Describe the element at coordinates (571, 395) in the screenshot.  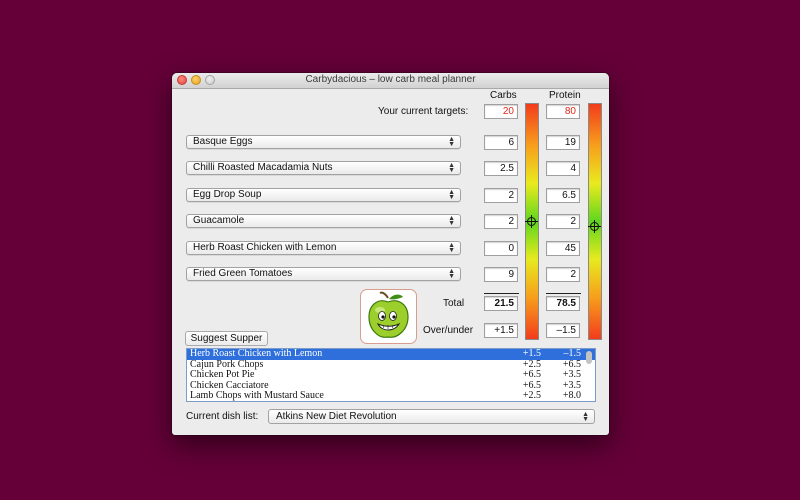
I see `suggestion-protein: +8.0` at that location.